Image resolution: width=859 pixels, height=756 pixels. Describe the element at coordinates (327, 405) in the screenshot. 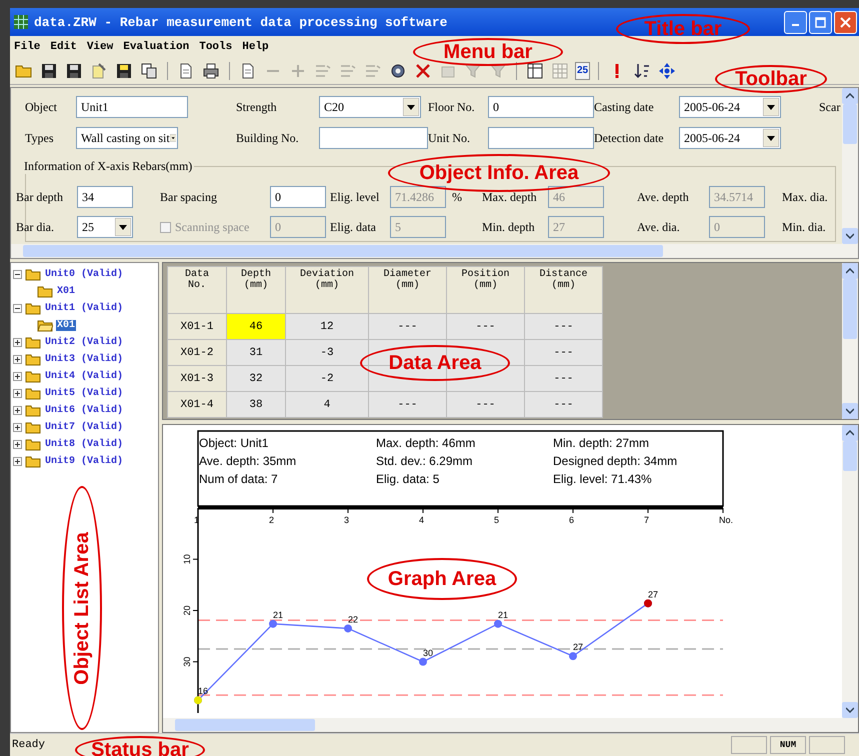

I see `table-cell: 4` at that location.